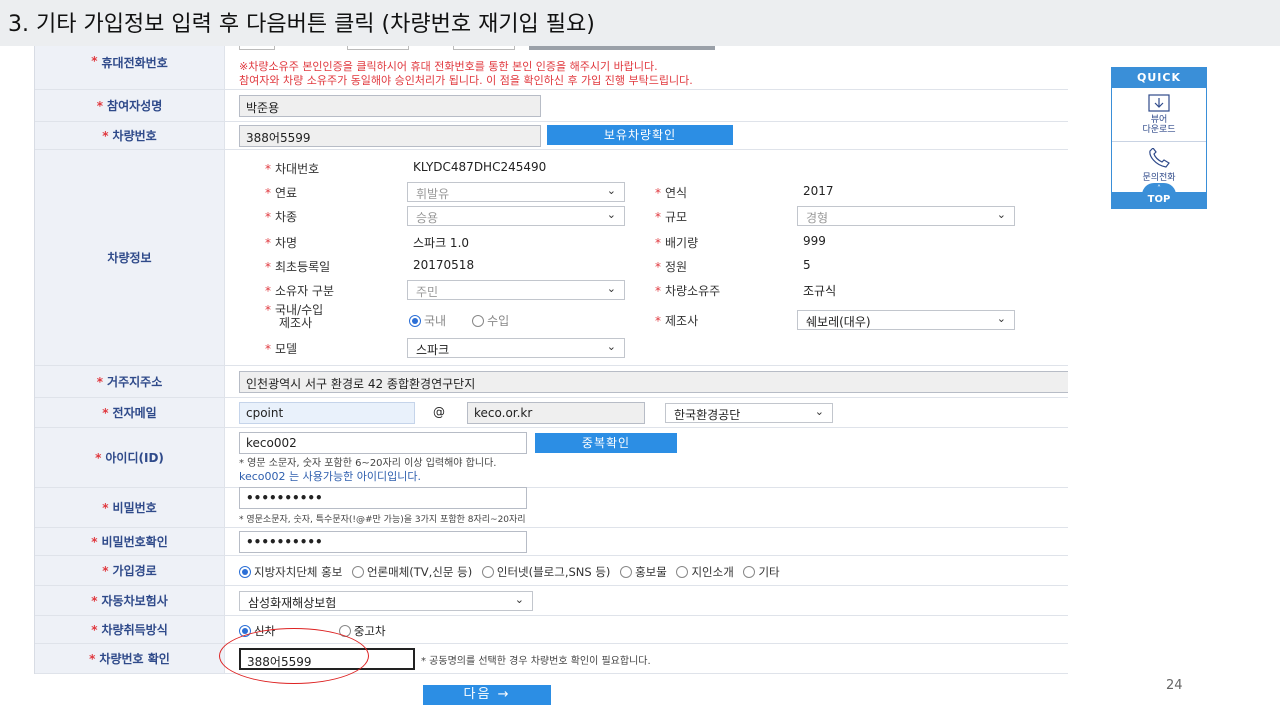 This screenshot has height=720, width=1280. Describe the element at coordinates (516, 348) in the screenshot. I see `model-select: 스파크 ⌄` at that location.